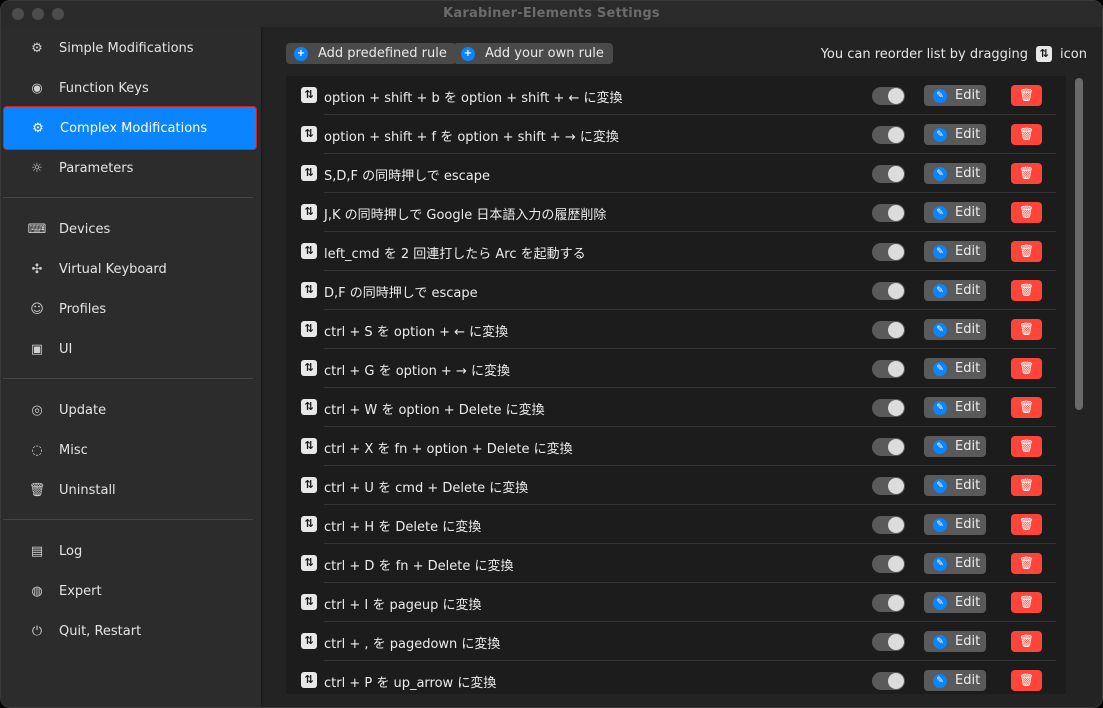 This screenshot has width=1103, height=708. Describe the element at coordinates (371, 53) in the screenshot. I see `add-predefined-rule-button: + Add predefined rule` at that location.